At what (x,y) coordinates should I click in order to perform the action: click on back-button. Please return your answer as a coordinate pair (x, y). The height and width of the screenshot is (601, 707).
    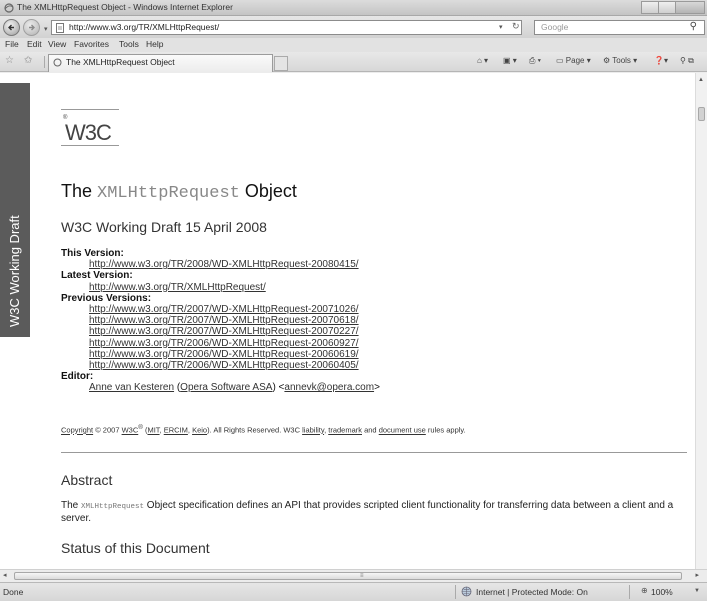
    Looking at the image, I should click on (11, 27).